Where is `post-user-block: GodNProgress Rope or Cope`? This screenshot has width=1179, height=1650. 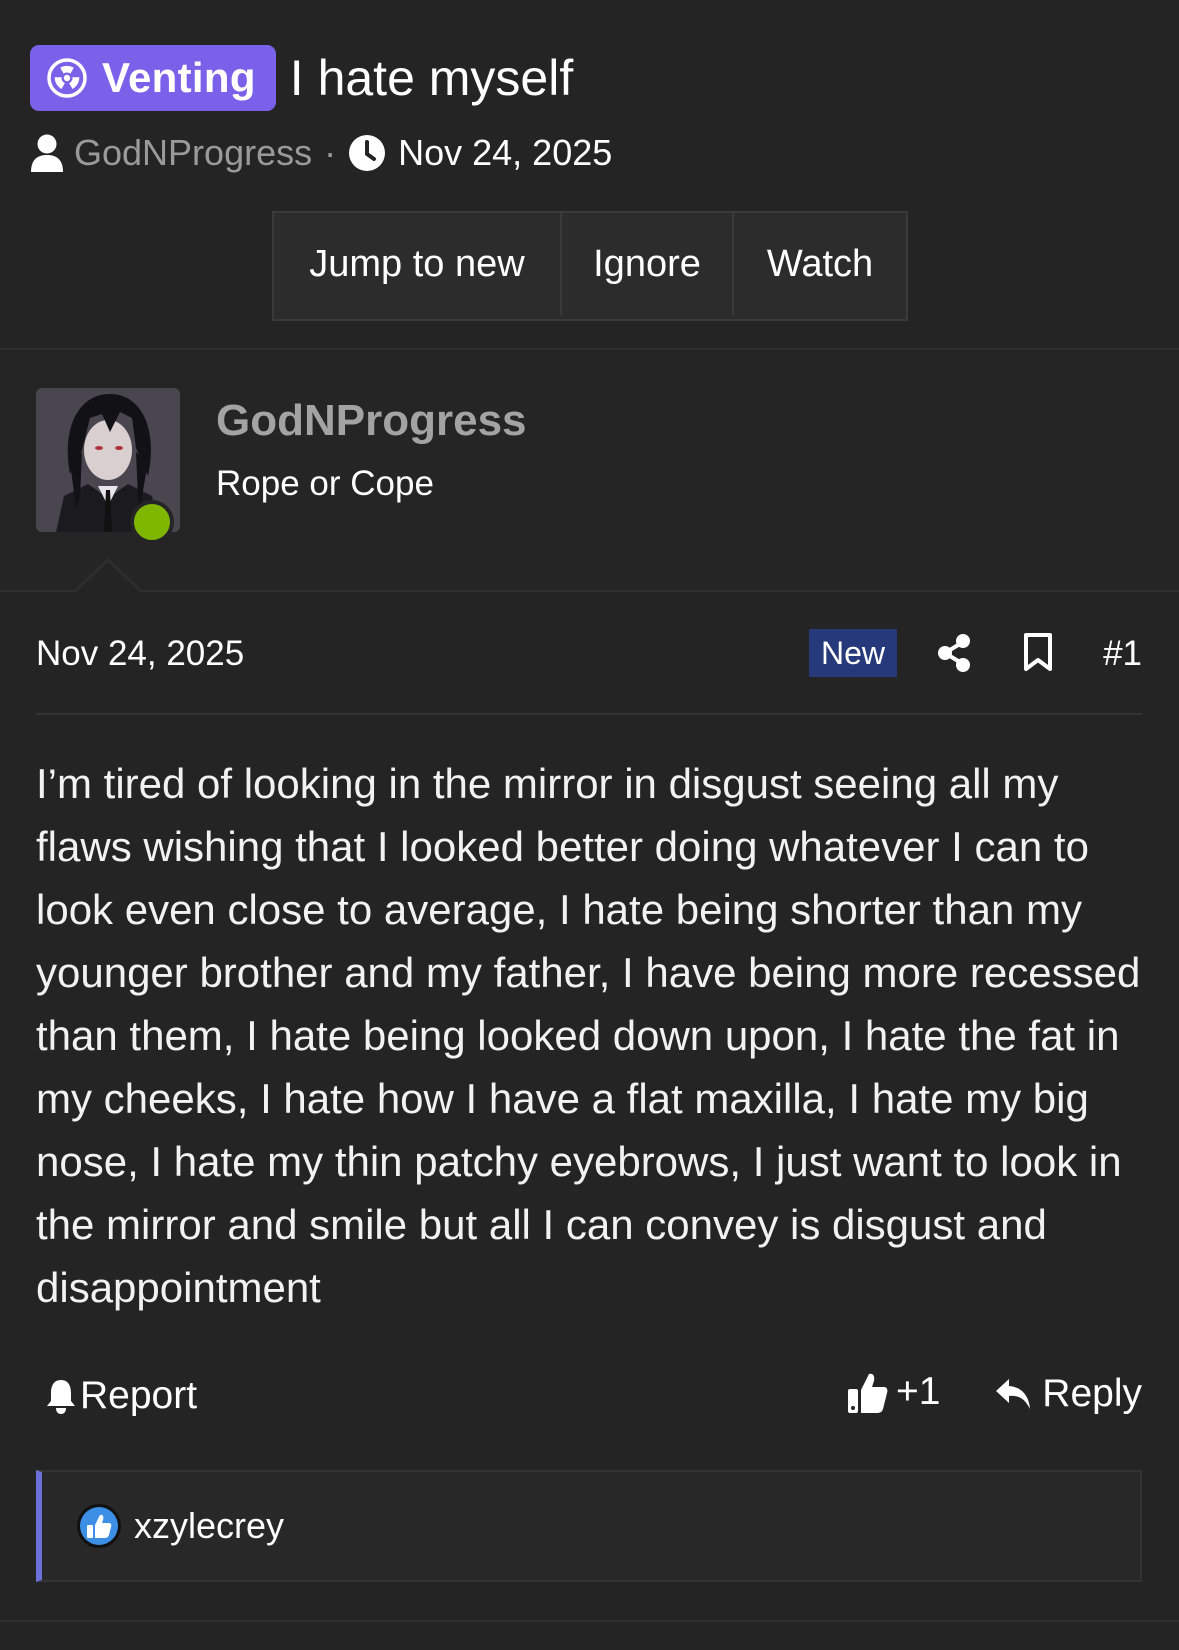
post-user-block: GodNProgress Rope or Cope is located at coordinates (589, 470).